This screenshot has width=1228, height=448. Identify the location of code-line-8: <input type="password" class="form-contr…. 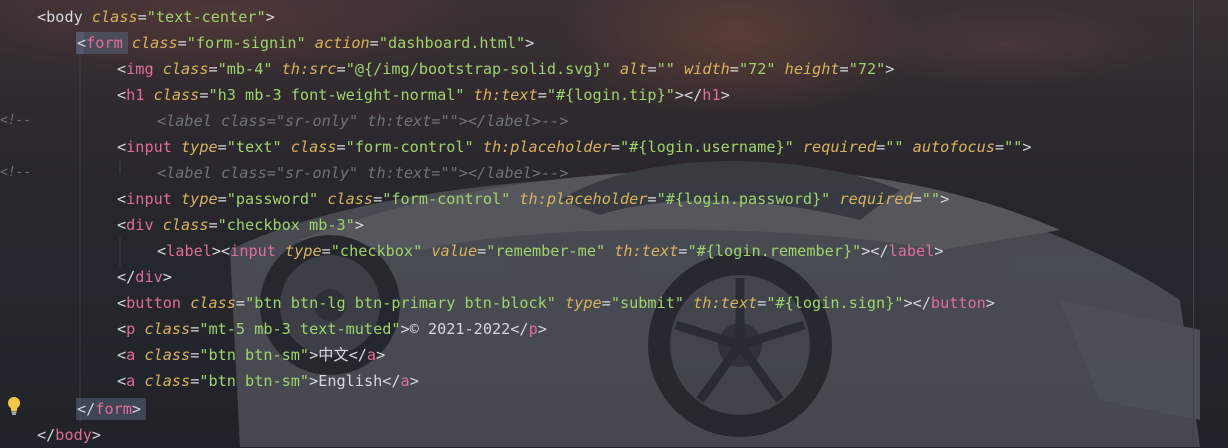
(533, 199).